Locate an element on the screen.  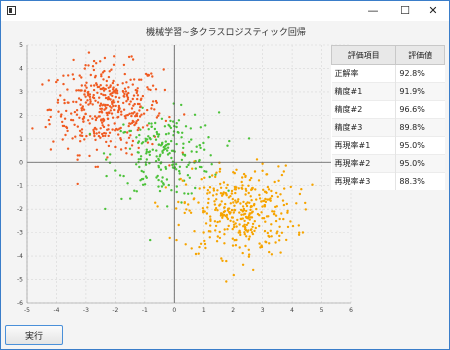
run-button: 実行 is located at coordinates (34, 335).